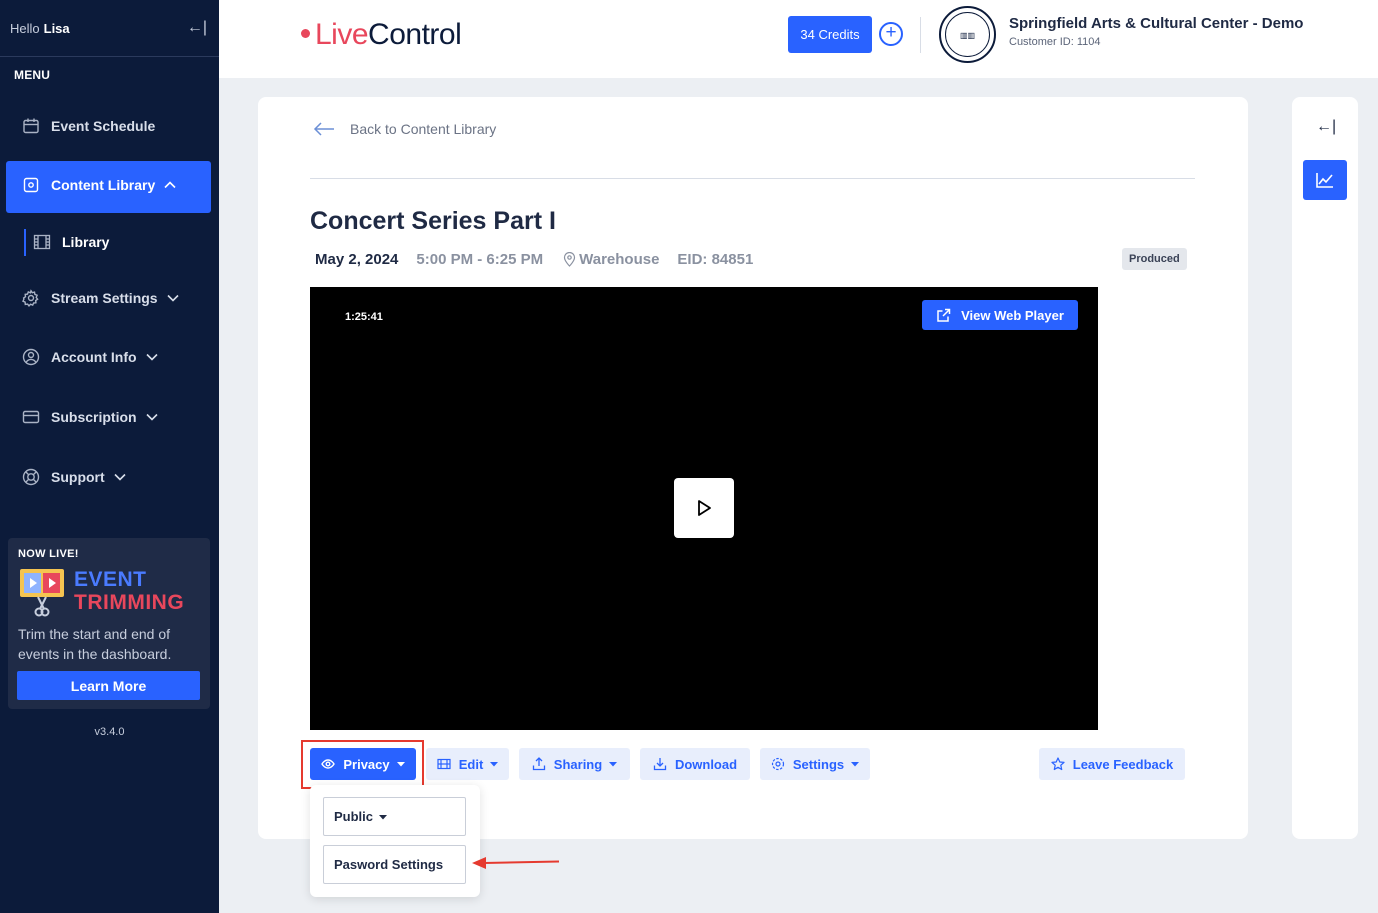 The width and height of the screenshot is (1378, 913). What do you see at coordinates (354, 816) in the screenshot?
I see `visibility-value: Public` at bounding box center [354, 816].